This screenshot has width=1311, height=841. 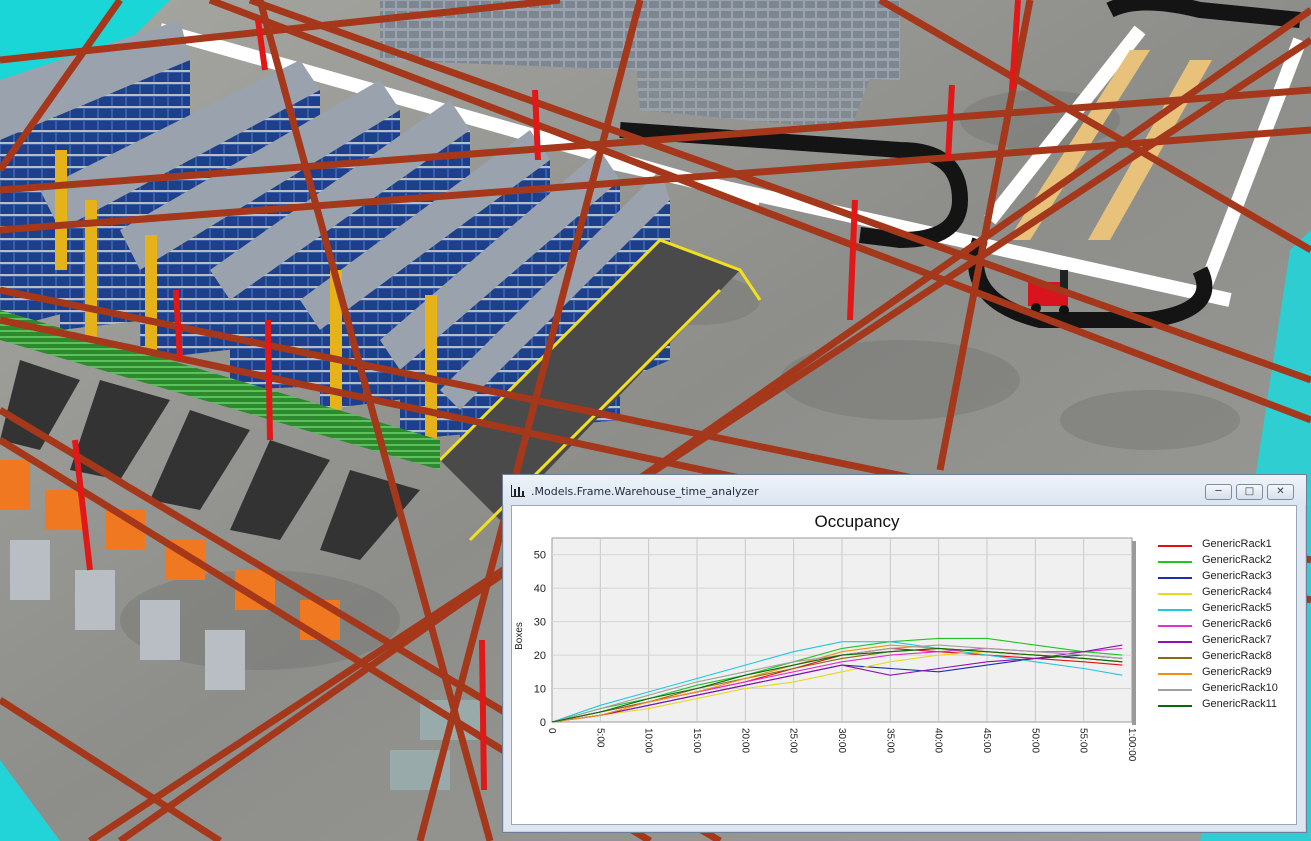 What do you see at coordinates (696, 740) in the screenshot?
I see `x-tick-label: 15:00` at bounding box center [696, 740].